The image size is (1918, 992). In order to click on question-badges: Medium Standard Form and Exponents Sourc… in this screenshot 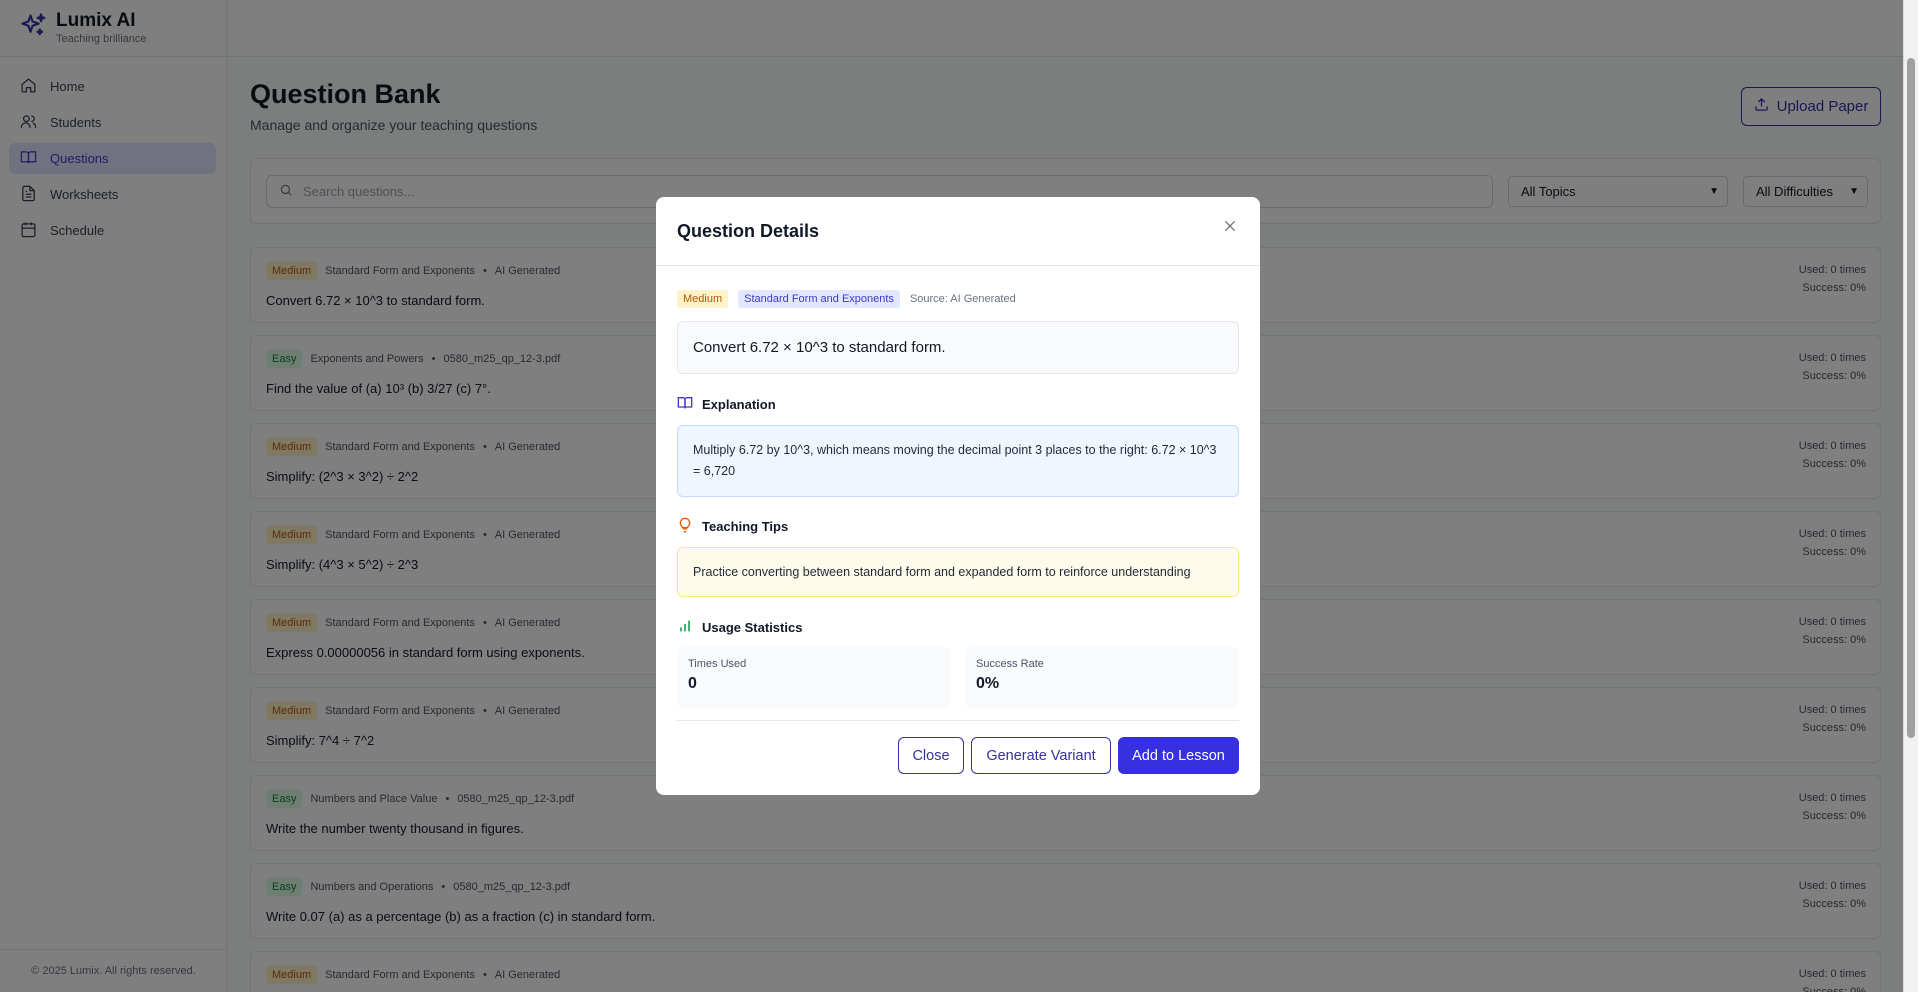, I will do `click(958, 299)`.